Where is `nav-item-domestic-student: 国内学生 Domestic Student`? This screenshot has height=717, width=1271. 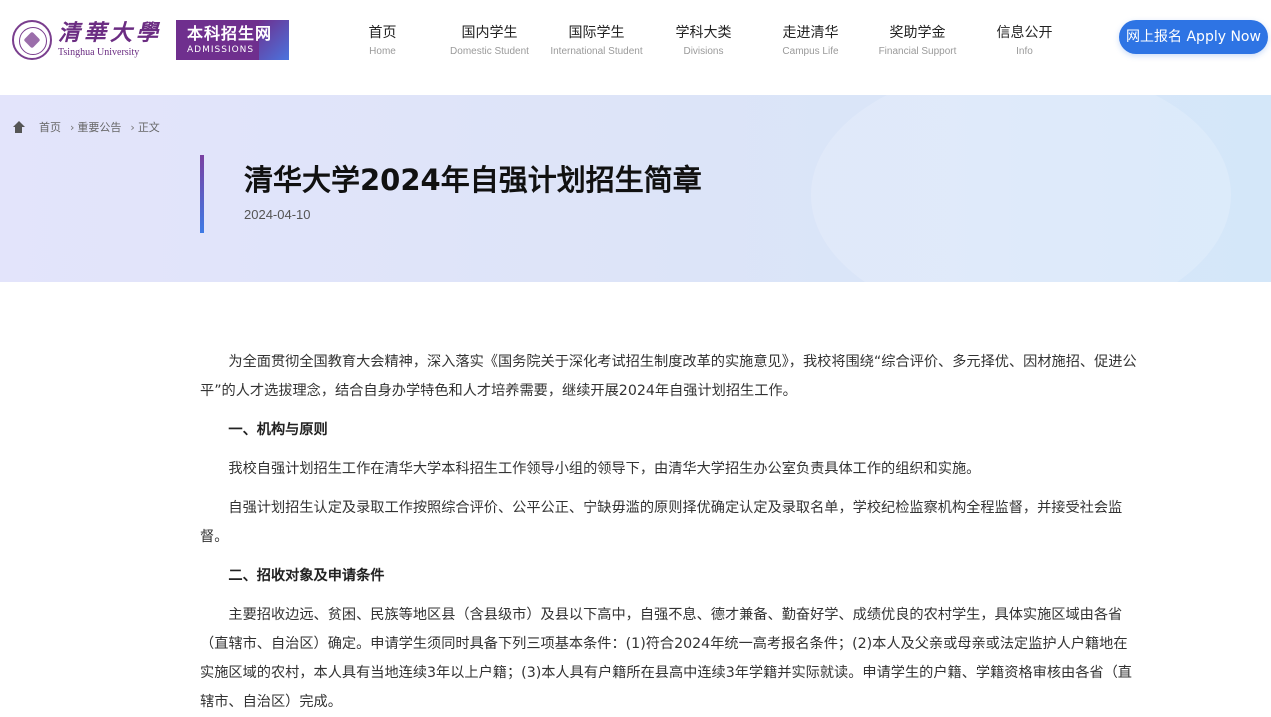 nav-item-domestic-student: 国内学生 Domestic Student is located at coordinates (489, 42).